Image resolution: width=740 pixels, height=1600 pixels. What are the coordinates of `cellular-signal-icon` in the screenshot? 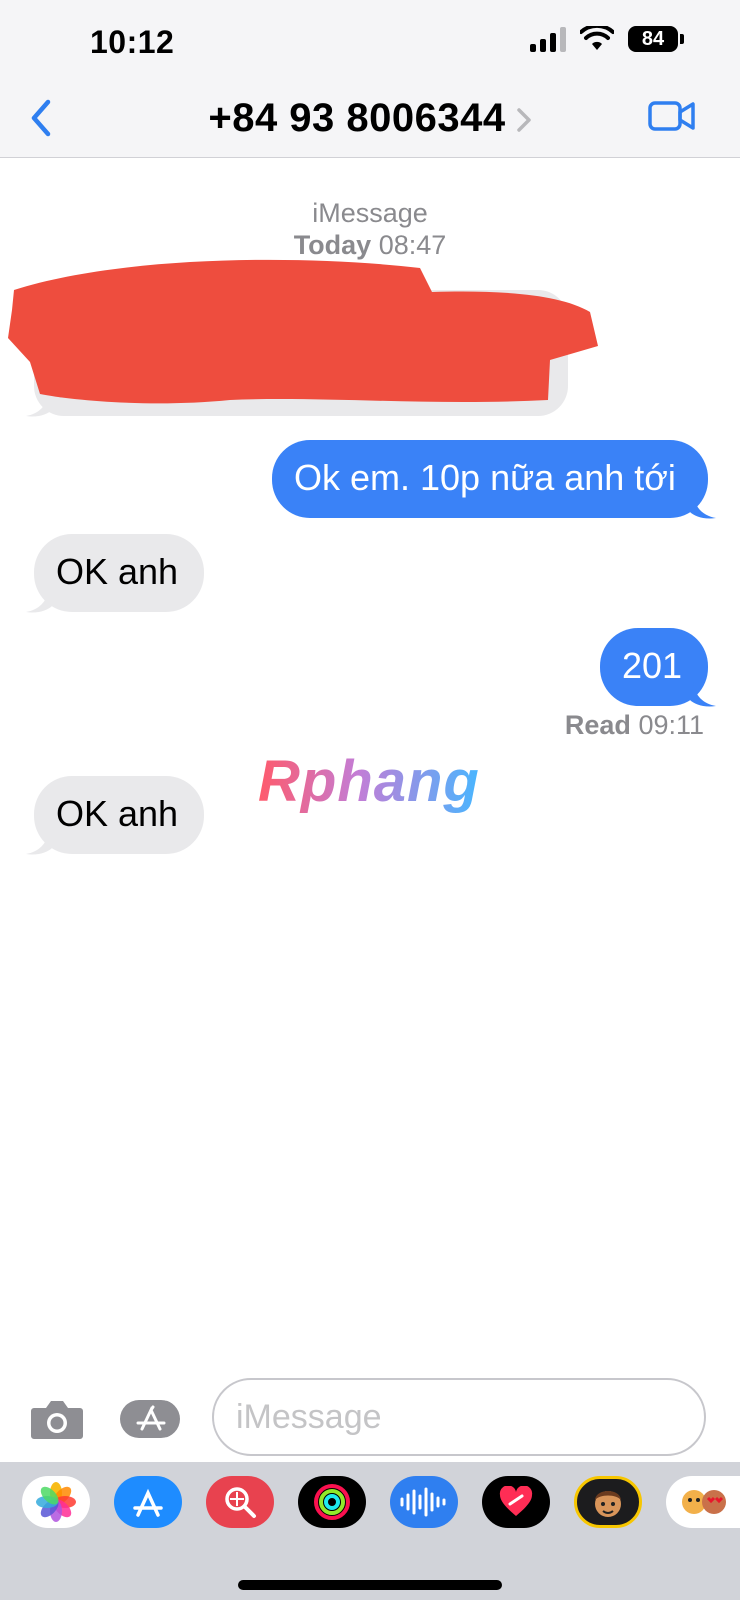 It's located at (548, 39).